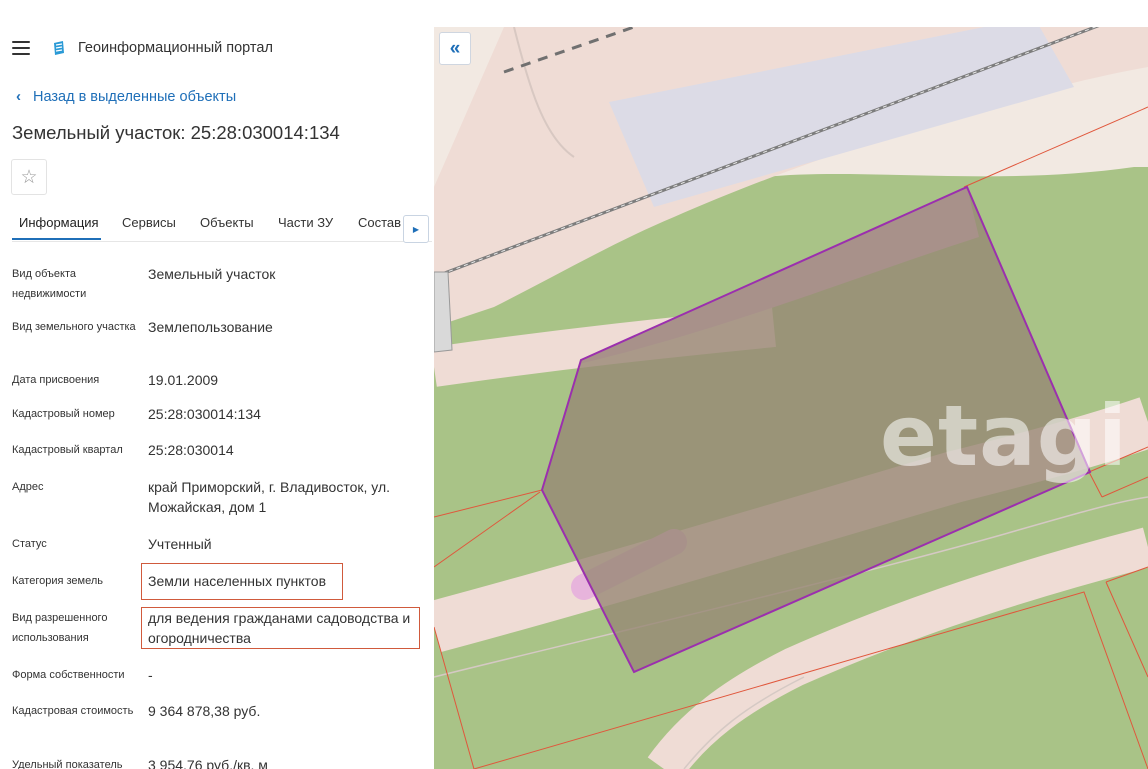 The image size is (1148, 769). What do you see at coordinates (379, 222) in the screenshot?
I see `tab-composition: Состав` at bounding box center [379, 222].